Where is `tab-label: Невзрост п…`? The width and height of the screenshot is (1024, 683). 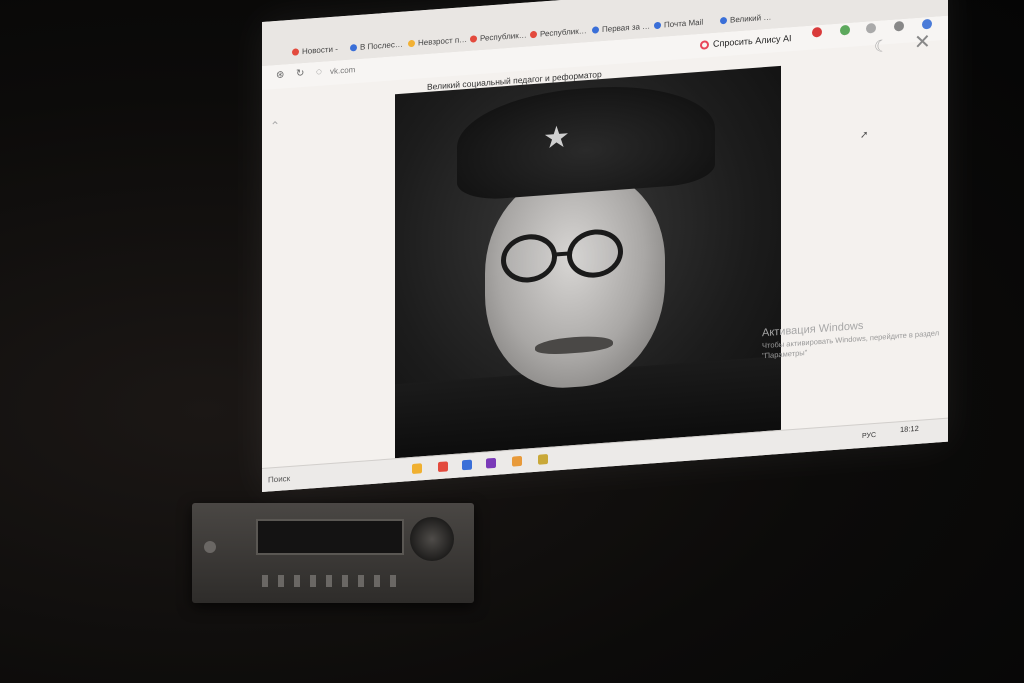
tab-label: Невзрост п… is located at coordinates (443, 41).